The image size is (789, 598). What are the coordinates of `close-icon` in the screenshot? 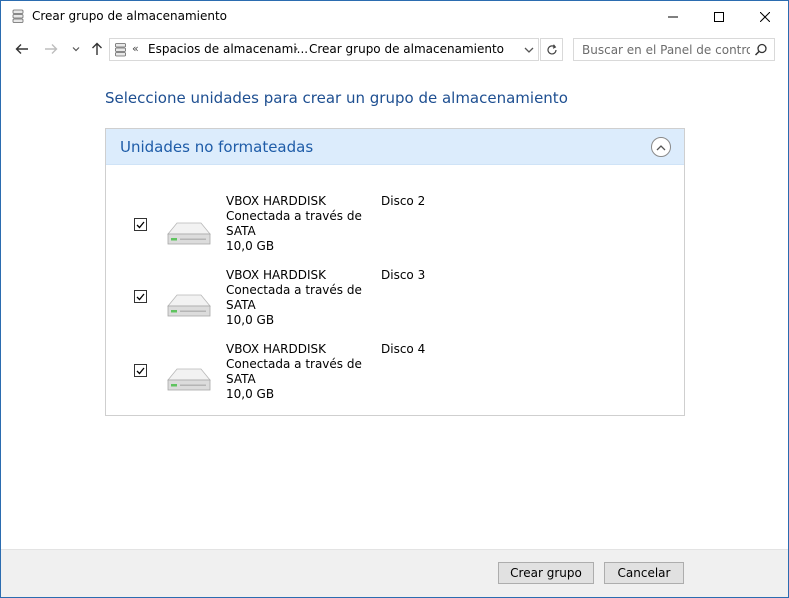 It's located at (765, 16).